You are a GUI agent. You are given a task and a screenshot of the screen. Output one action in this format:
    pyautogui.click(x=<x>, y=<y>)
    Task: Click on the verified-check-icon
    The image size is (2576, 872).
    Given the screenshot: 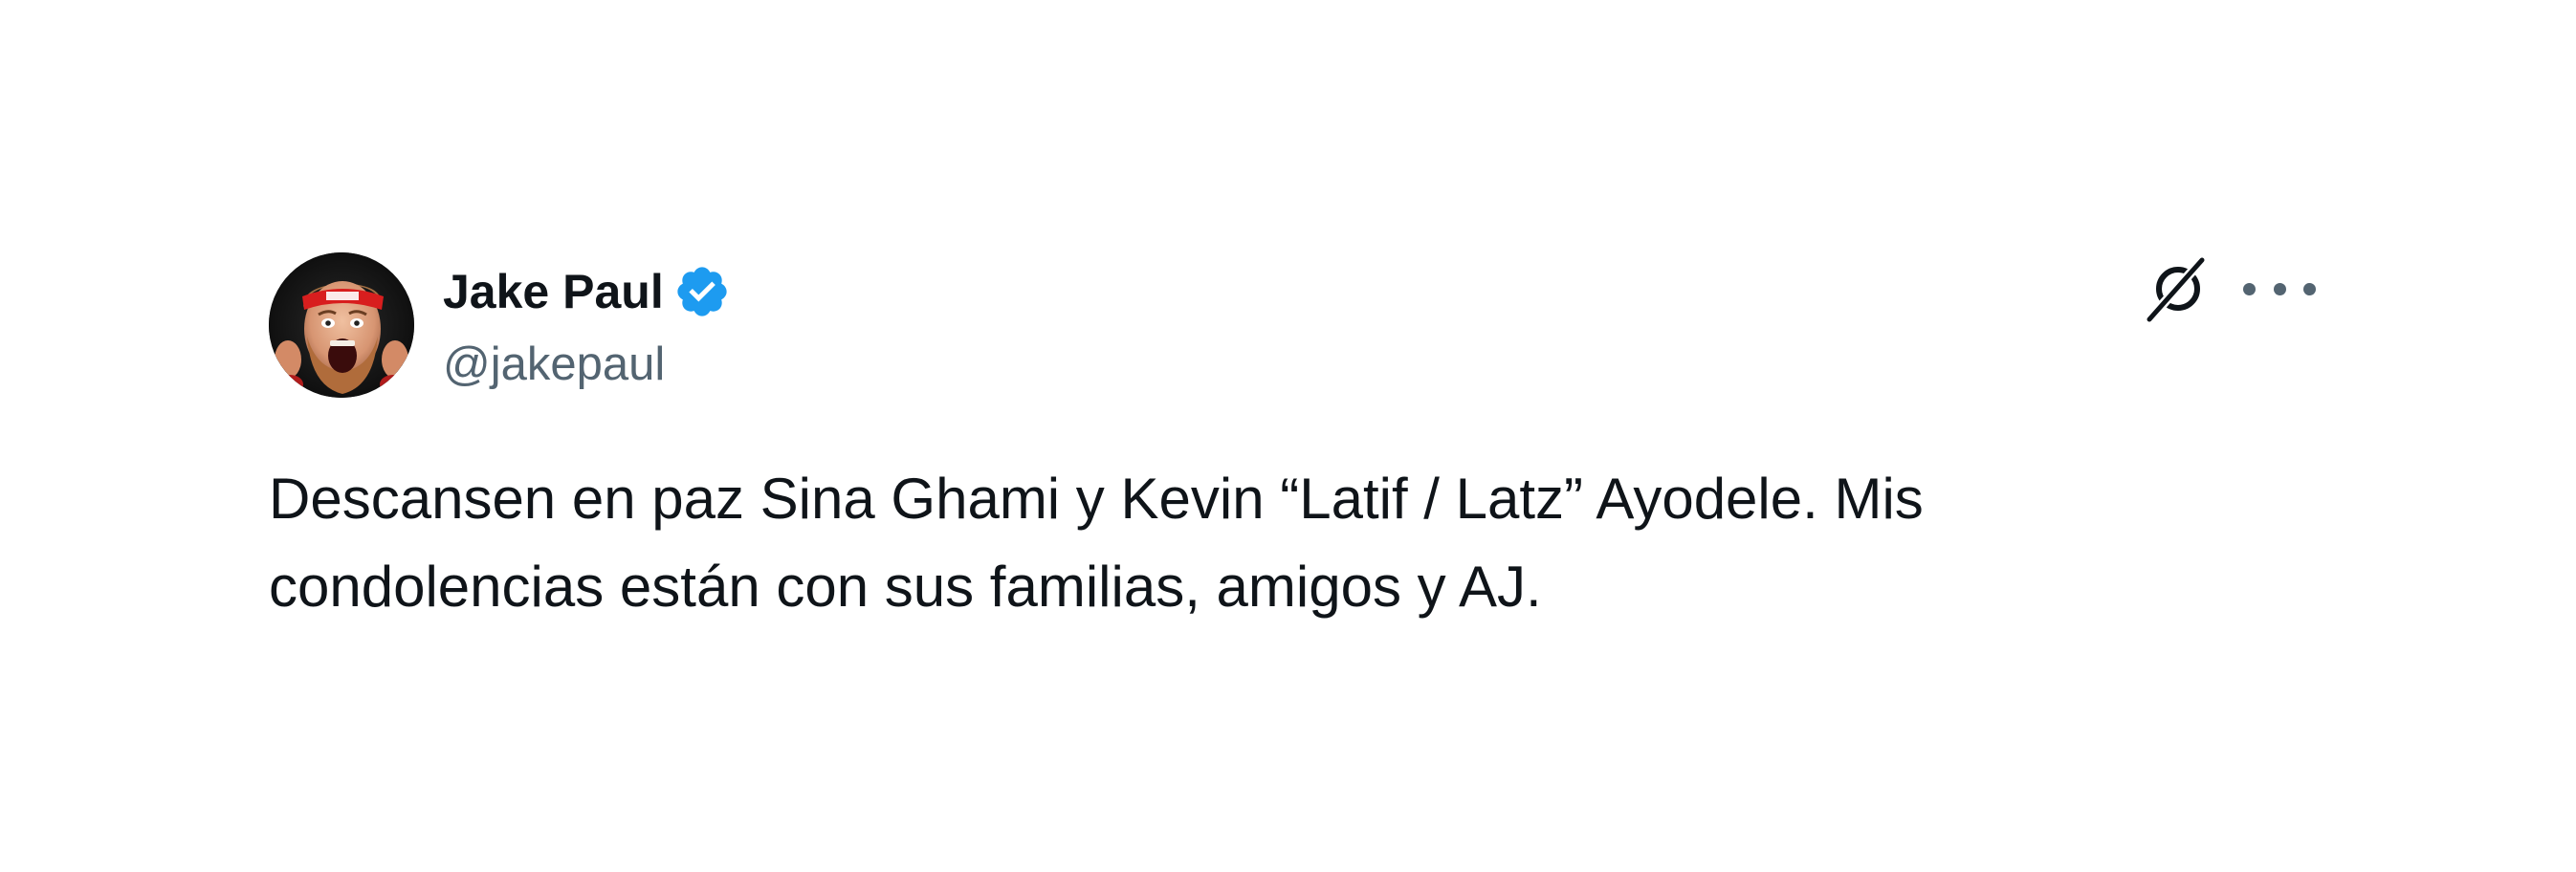 What is the action you would take?
    pyautogui.click(x=702, y=291)
    